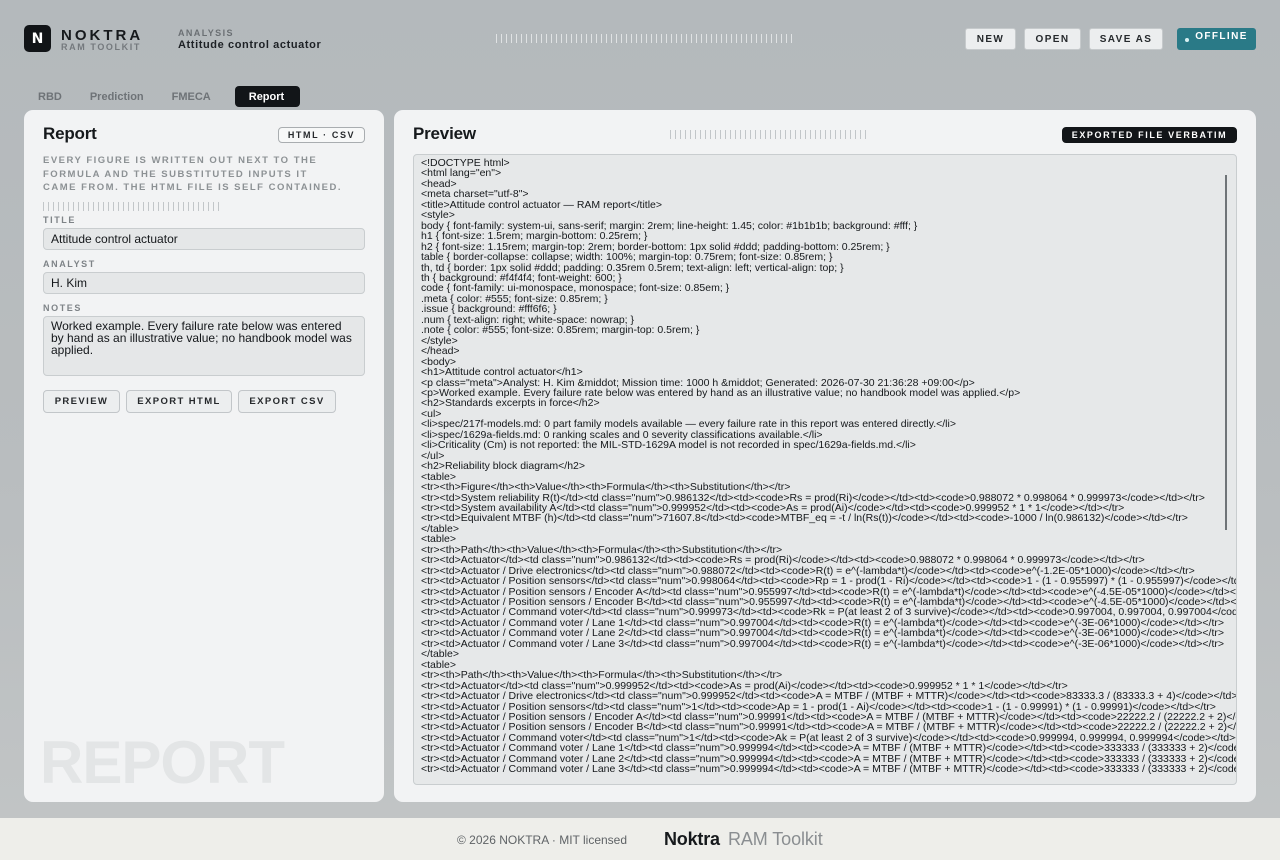 Image resolution: width=1280 pixels, height=860 pixels. What do you see at coordinates (132, 206) in the screenshot?
I see `report-hatch-decoration` at bounding box center [132, 206].